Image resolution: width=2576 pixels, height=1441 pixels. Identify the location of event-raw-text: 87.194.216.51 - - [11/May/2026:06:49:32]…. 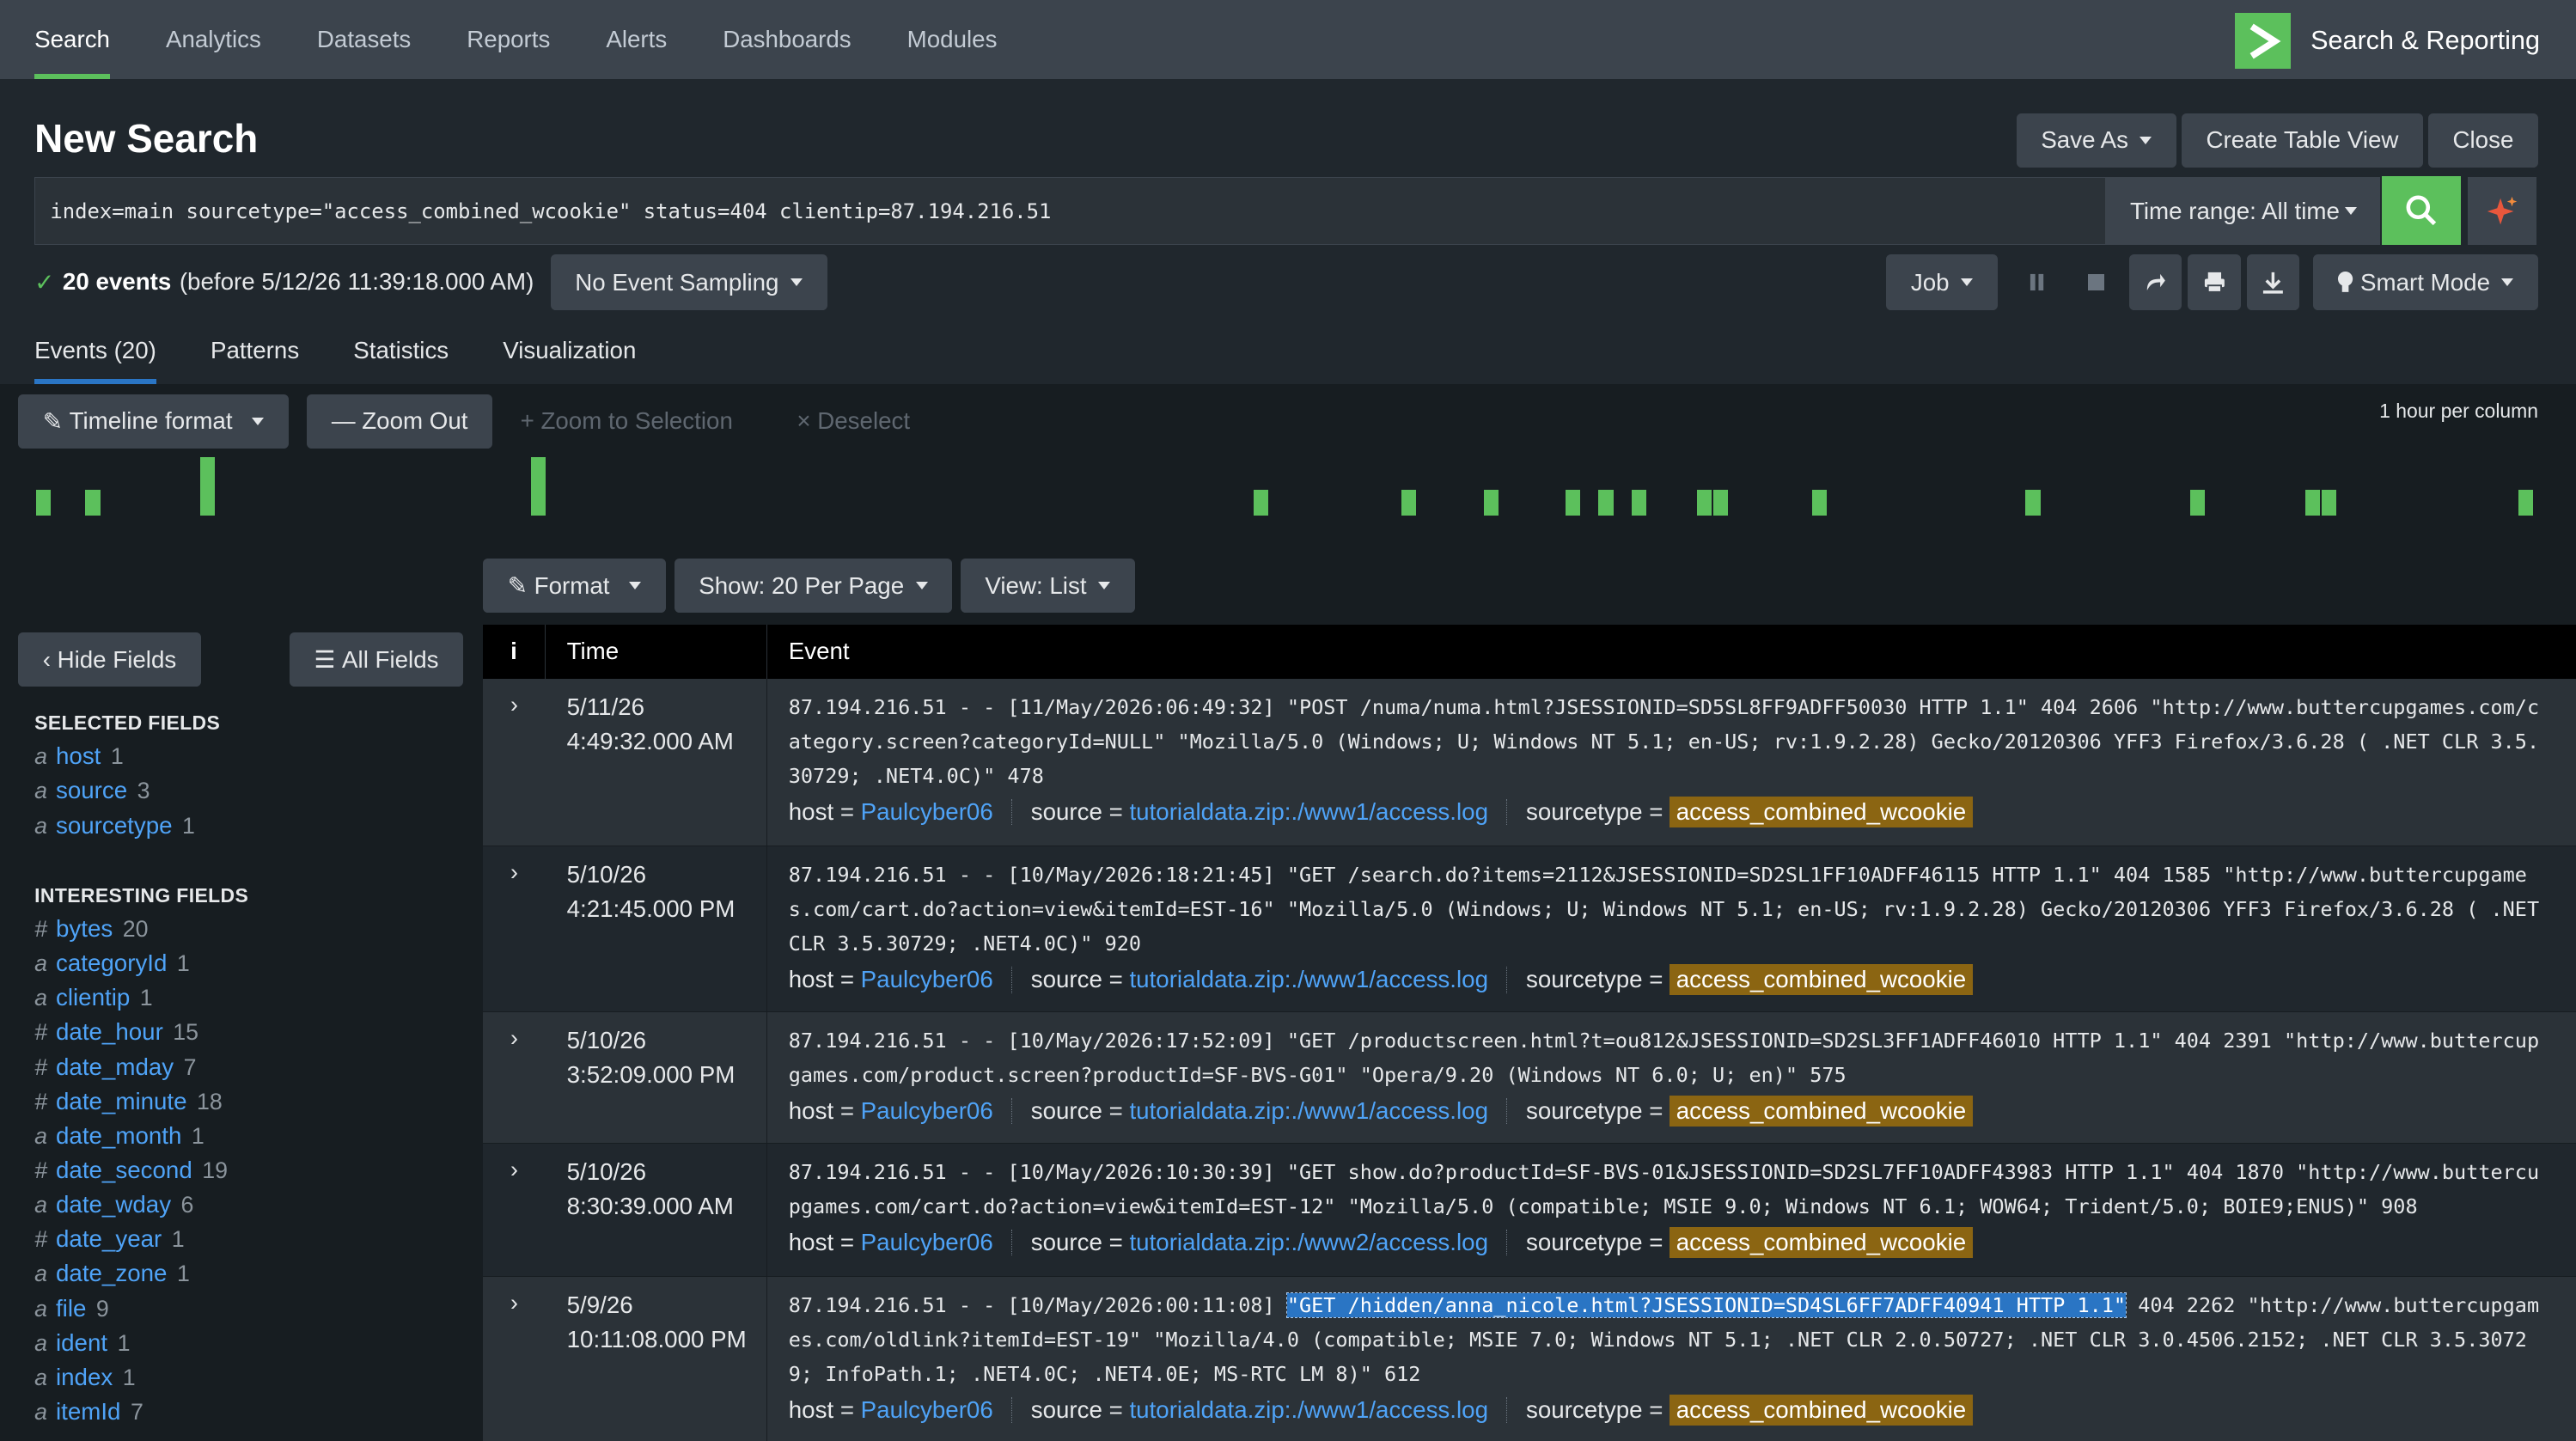
(1669, 741).